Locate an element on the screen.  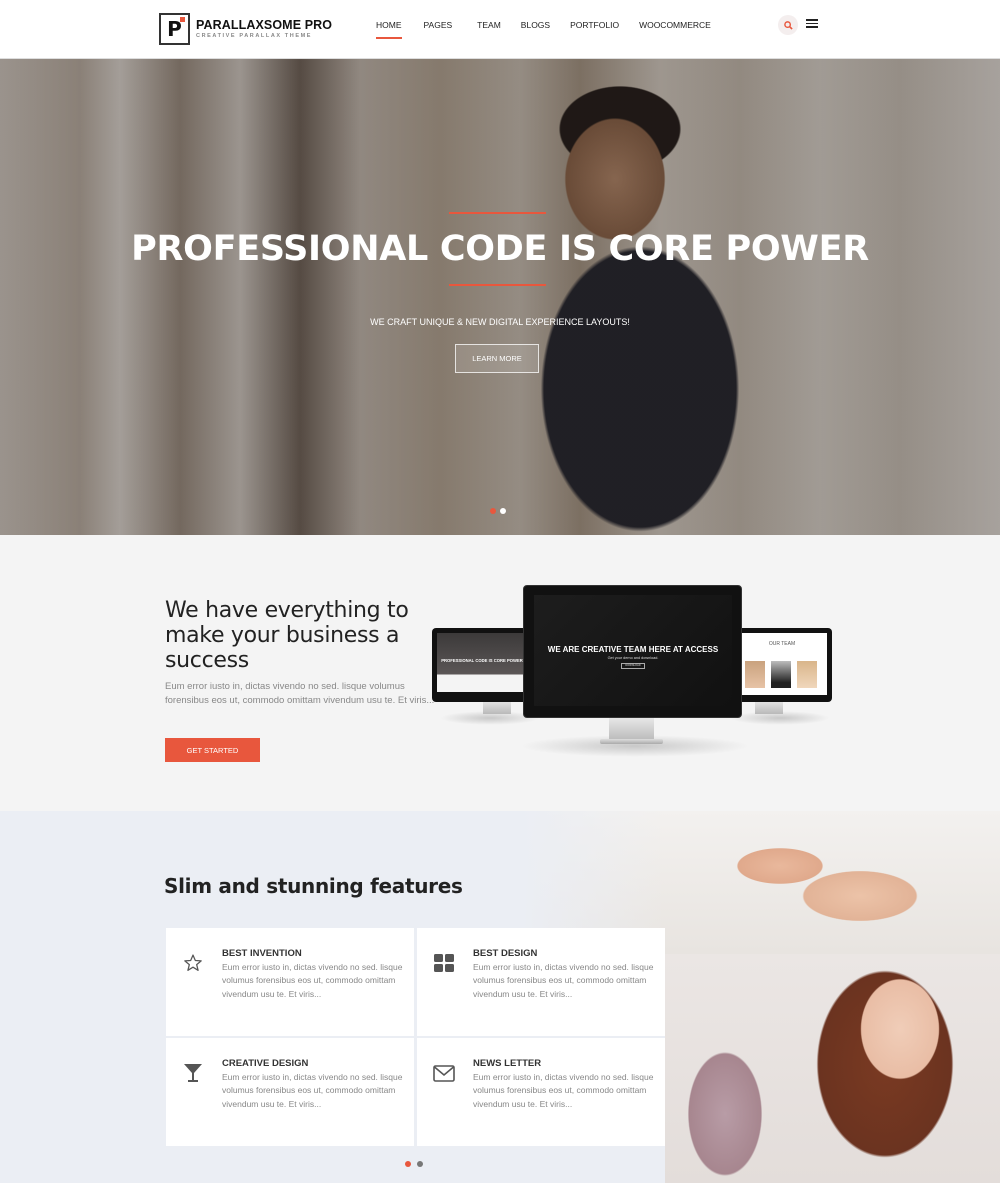
nav-team: TEAM is located at coordinates (489, 29).